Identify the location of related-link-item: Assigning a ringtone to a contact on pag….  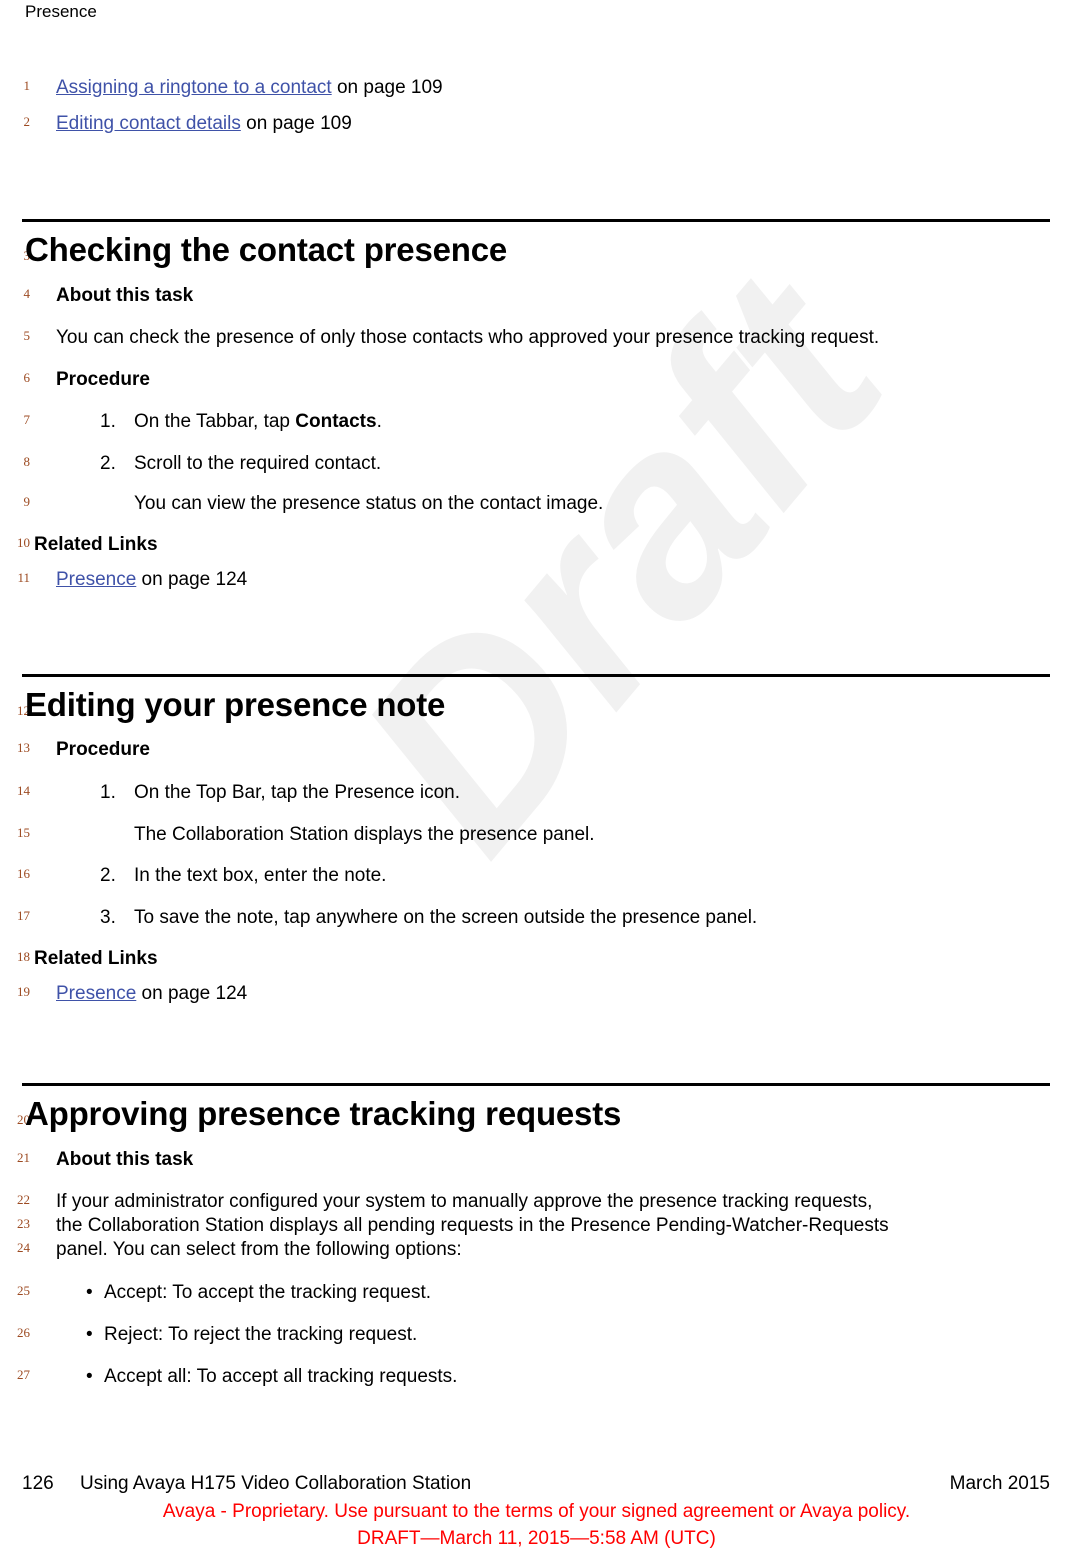
(249, 88).